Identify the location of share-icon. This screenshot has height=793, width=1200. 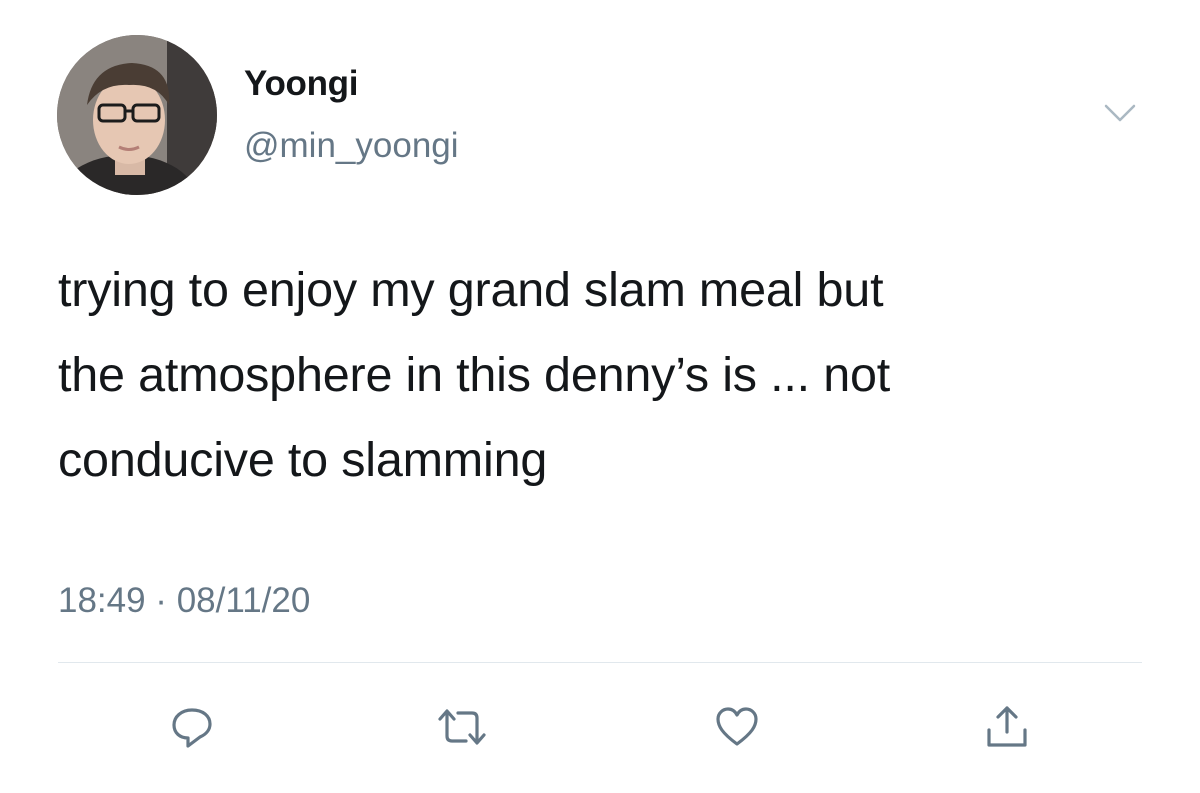
(1007, 726).